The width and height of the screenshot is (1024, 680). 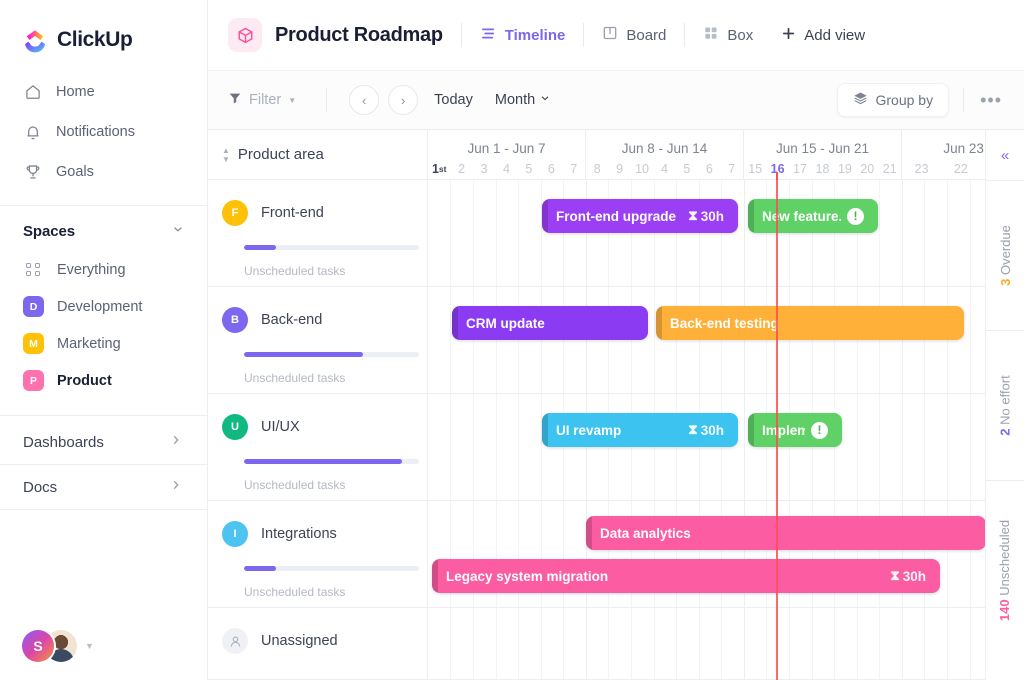 What do you see at coordinates (619, 168) in the screenshot?
I see `day-cell: 9` at bounding box center [619, 168].